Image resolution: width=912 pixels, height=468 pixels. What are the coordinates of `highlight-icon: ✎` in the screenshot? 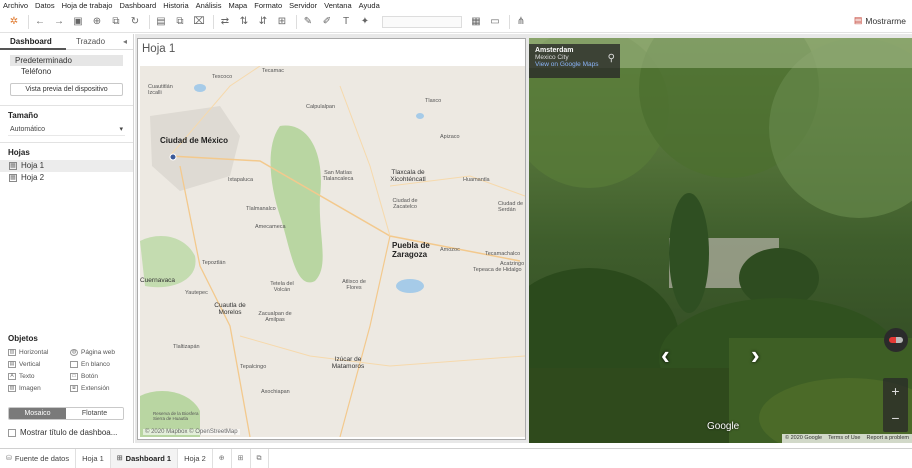 It's located at (308, 22).